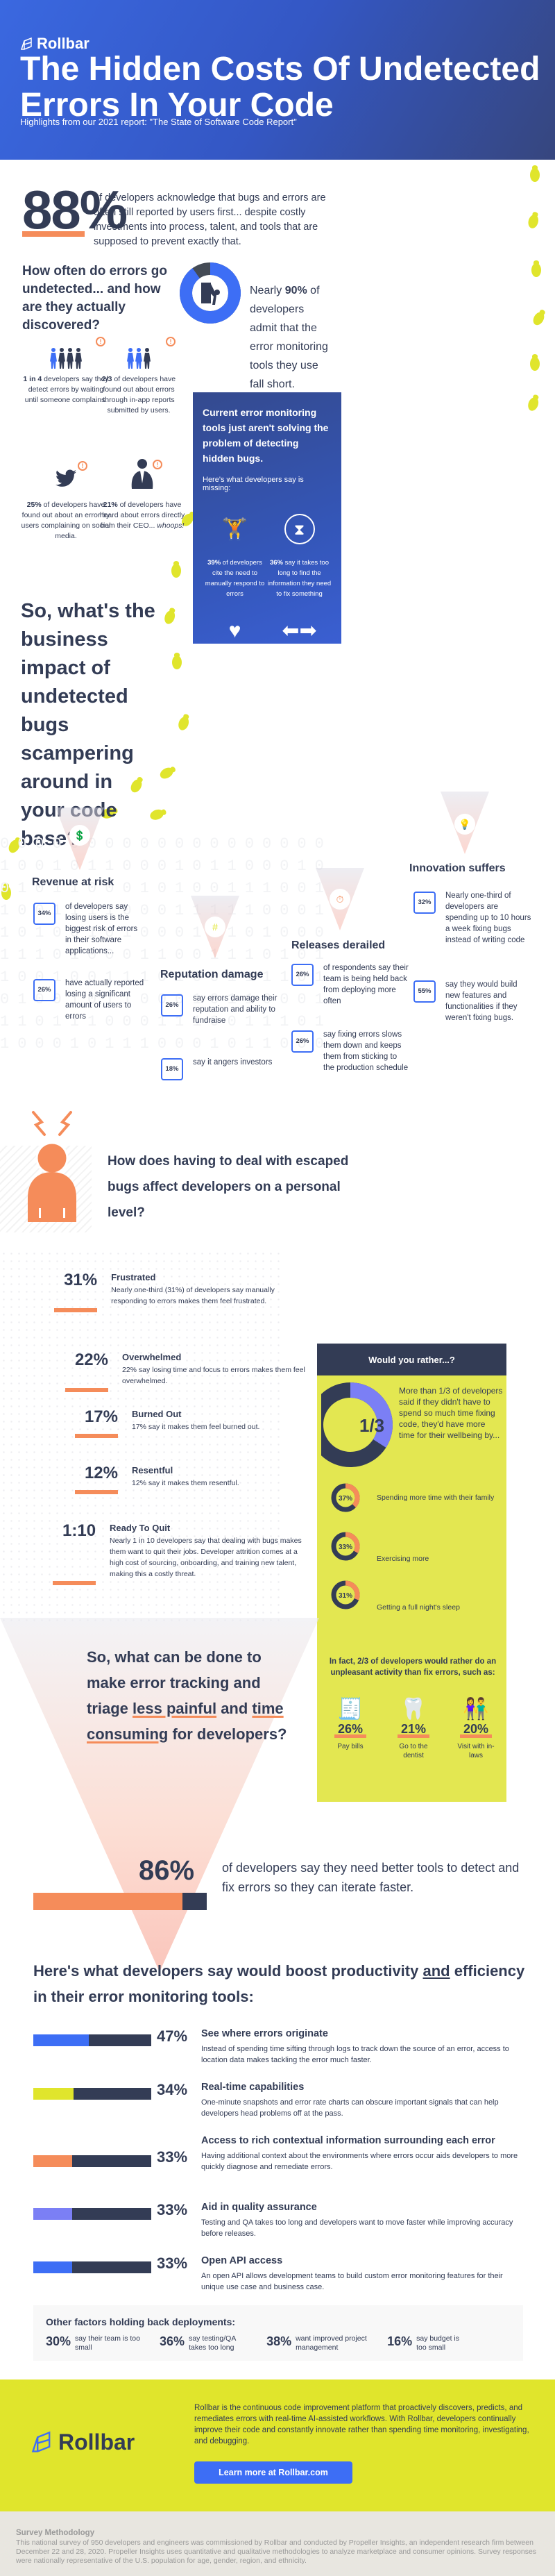 This screenshot has width=555, height=2576. What do you see at coordinates (418, 1607) in the screenshot?
I see `option-text: Getting a full night's sleep` at bounding box center [418, 1607].